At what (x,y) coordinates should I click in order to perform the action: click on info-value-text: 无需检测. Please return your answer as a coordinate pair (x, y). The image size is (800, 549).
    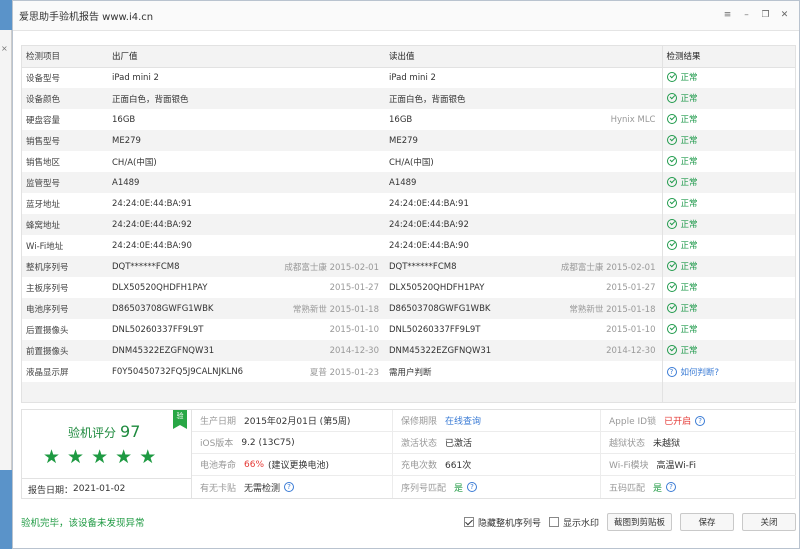
    Looking at the image, I should click on (262, 488).